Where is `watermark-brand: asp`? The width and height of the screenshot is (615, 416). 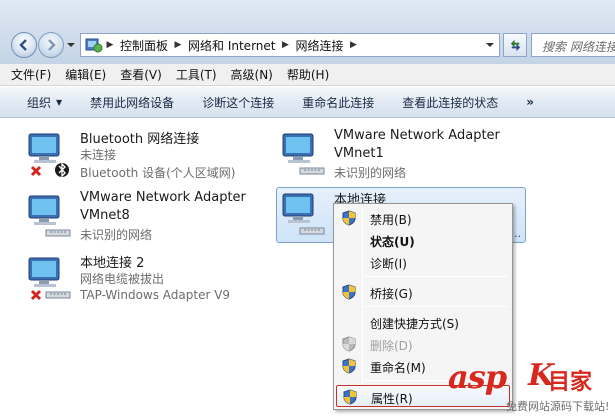
watermark-brand: asp is located at coordinates (477, 377).